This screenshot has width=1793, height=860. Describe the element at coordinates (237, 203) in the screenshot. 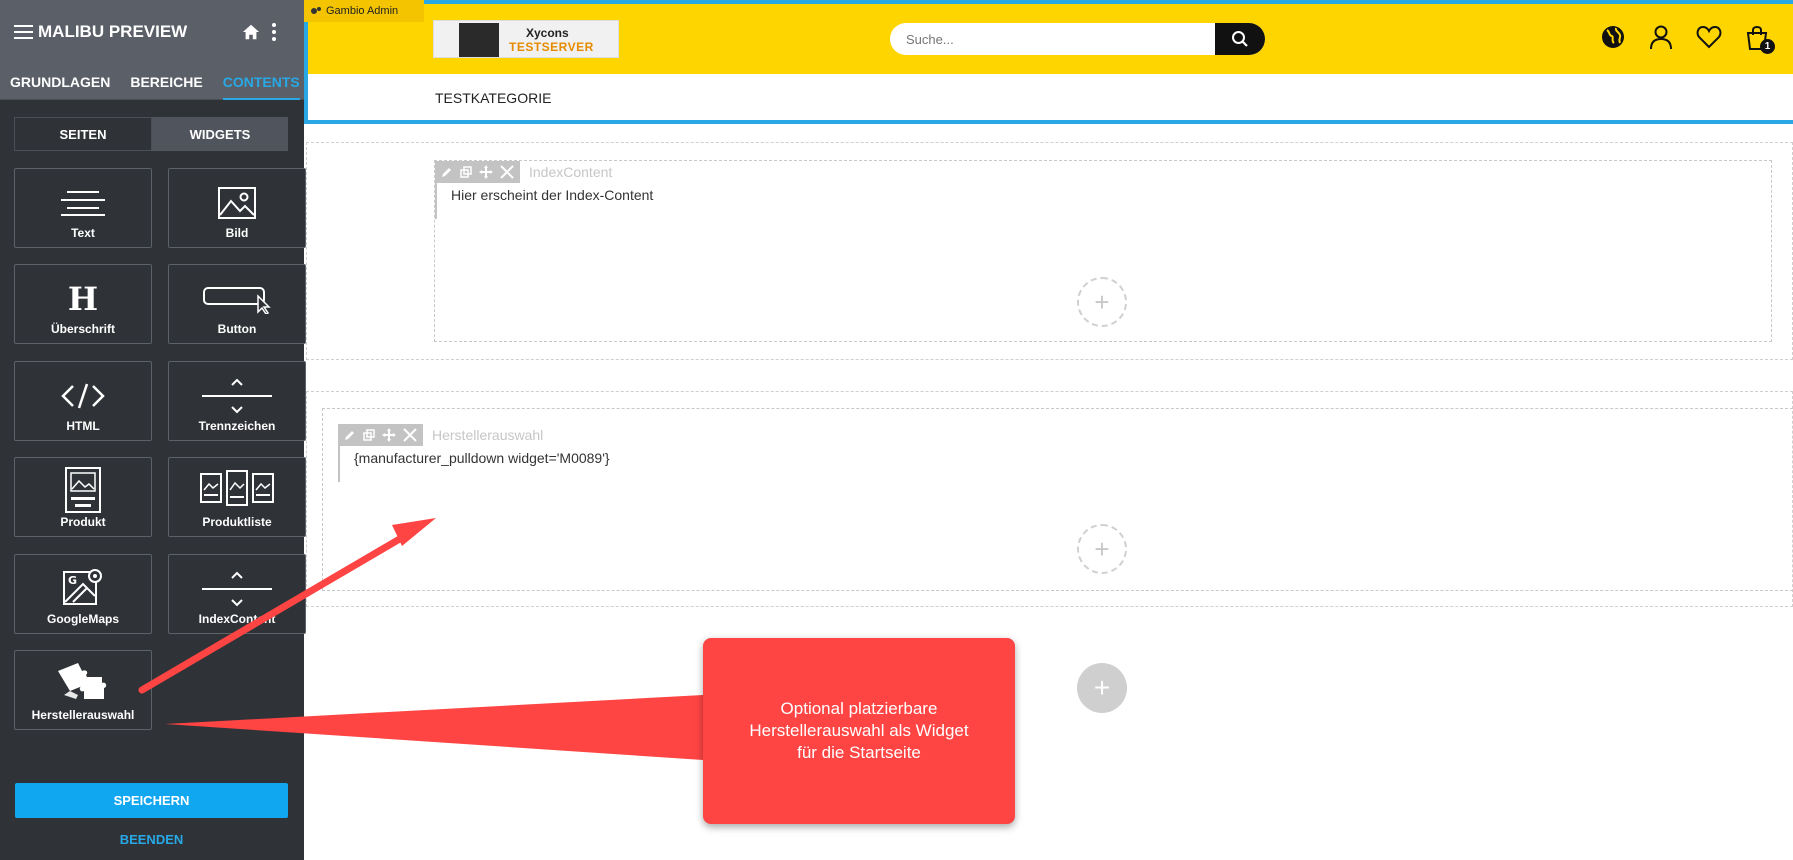

I see `image-icon` at that location.